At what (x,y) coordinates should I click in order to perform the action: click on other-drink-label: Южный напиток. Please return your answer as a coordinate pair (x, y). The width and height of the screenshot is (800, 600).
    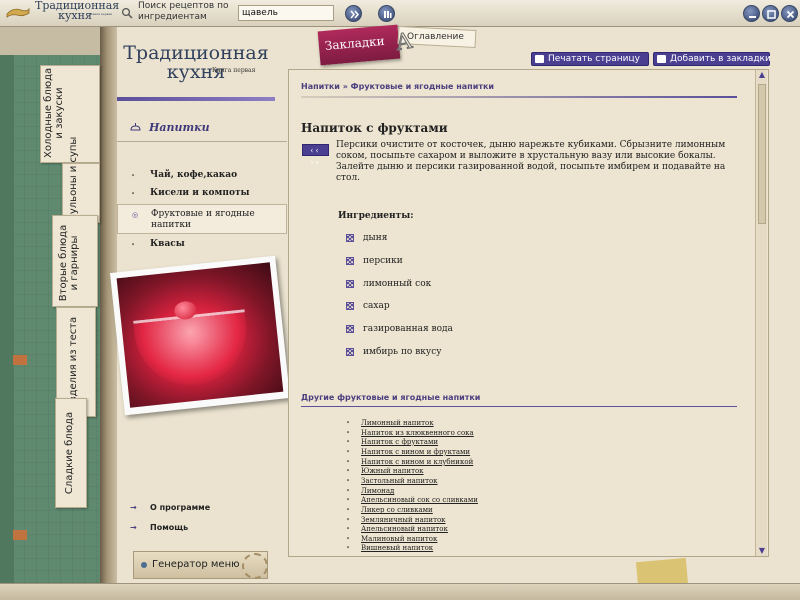
    Looking at the image, I should click on (392, 471).